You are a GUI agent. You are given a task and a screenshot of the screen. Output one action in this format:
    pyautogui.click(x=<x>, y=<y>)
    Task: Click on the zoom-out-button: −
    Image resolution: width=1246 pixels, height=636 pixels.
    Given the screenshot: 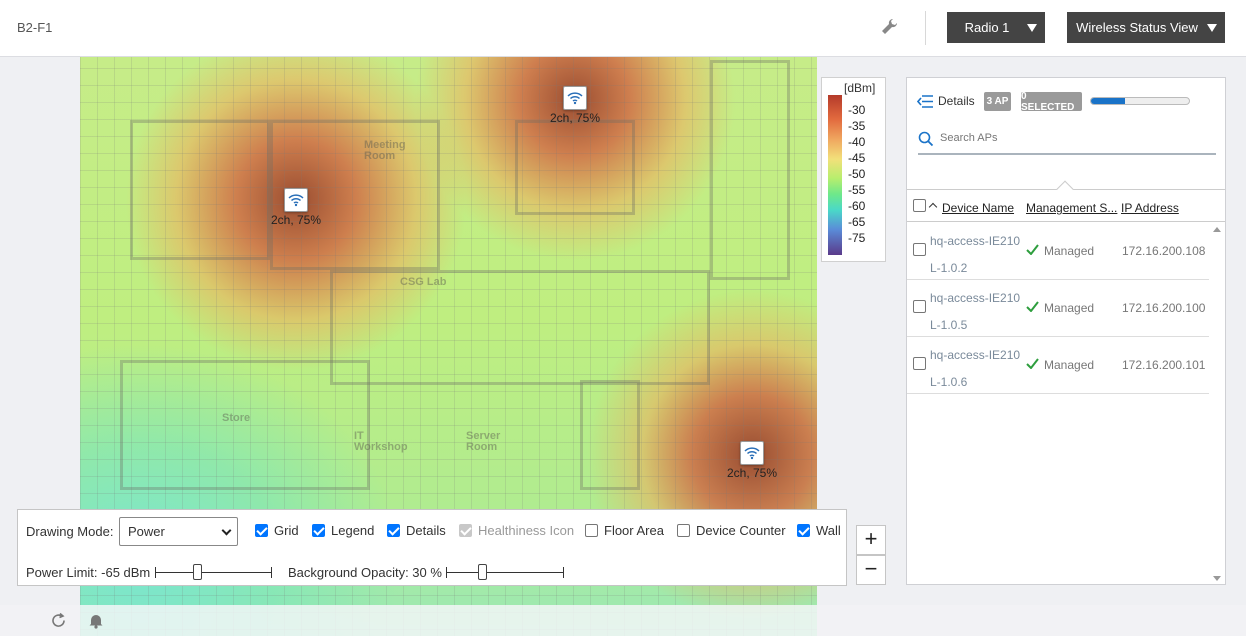 What is the action you would take?
    pyautogui.click(x=871, y=570)
    